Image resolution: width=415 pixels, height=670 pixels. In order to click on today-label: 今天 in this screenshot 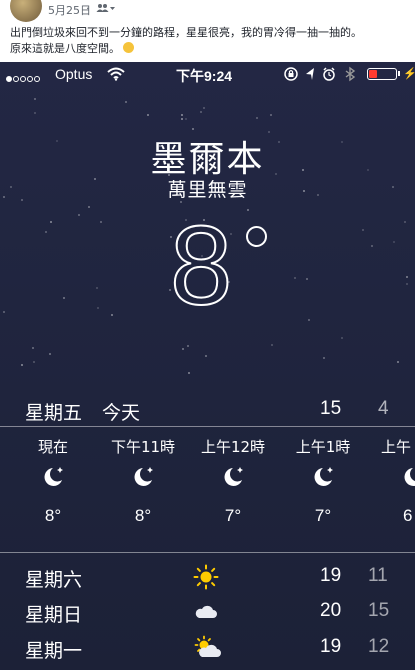, I will do `click(121, 413)`.